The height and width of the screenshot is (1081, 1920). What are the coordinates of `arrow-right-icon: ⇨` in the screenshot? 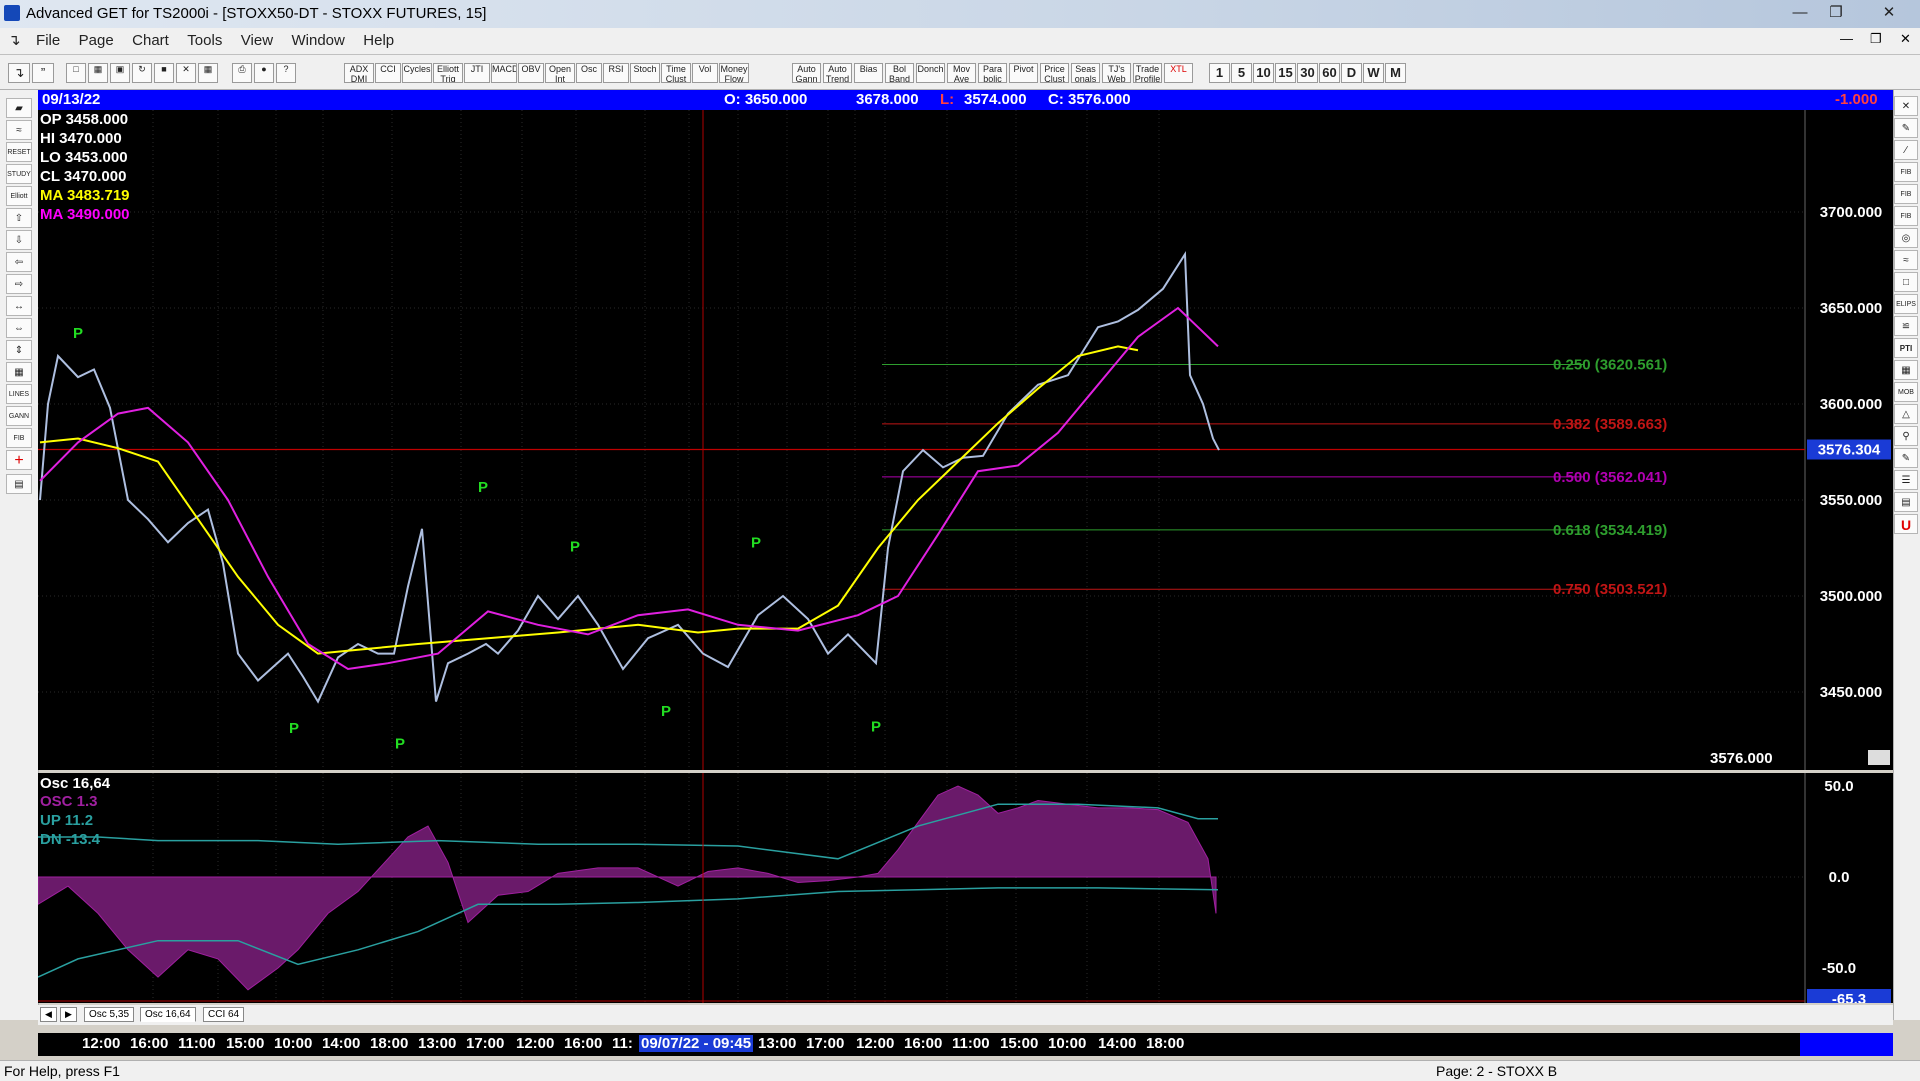 It's located at (19, 284).